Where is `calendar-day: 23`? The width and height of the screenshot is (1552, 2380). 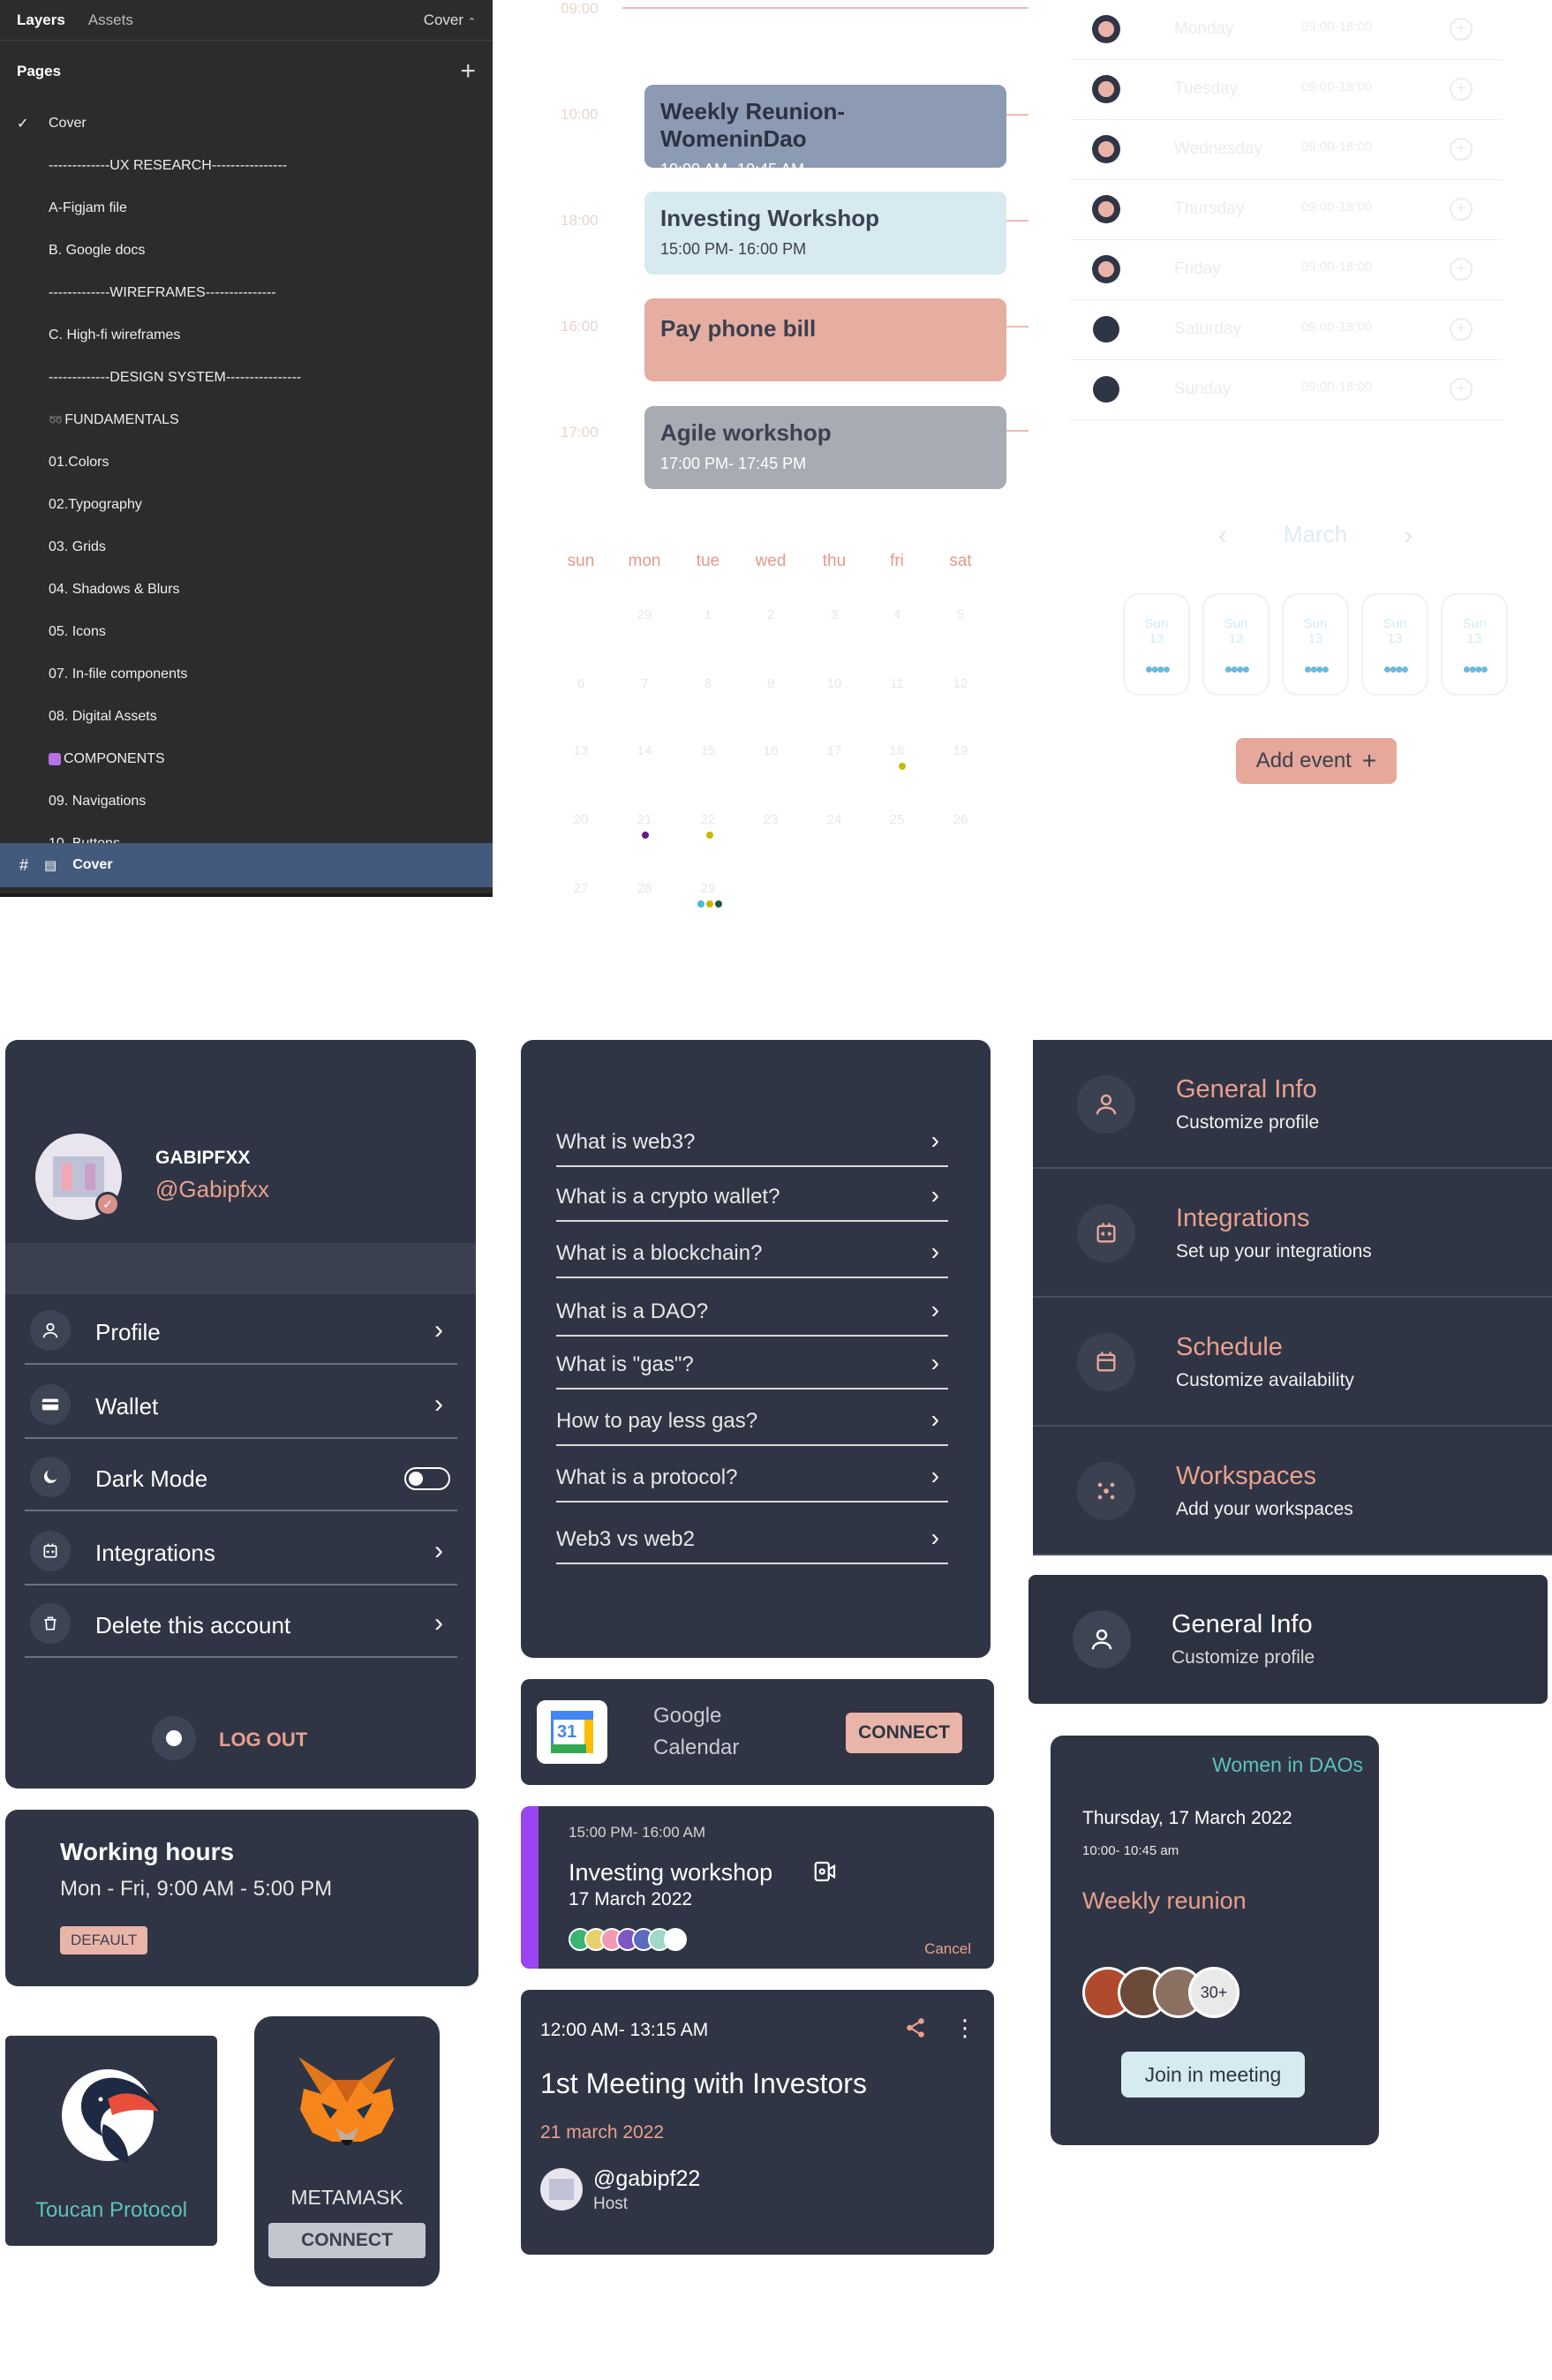 calendar-day: 23 is located at coordinates (770, 819).